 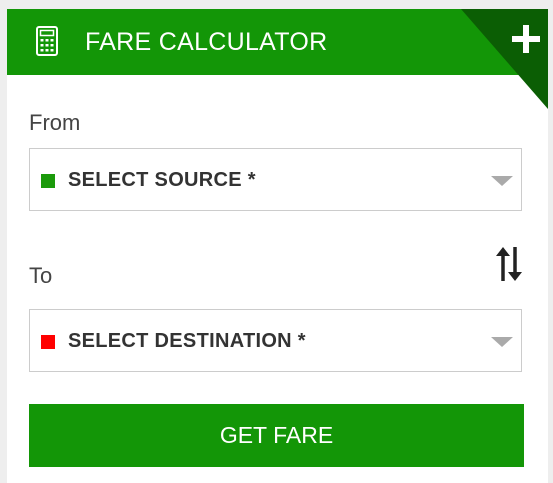 What do you see at coordinates (55, 122) in the screenshot?
I see `from-label: From` at bounding box center [55, 122].